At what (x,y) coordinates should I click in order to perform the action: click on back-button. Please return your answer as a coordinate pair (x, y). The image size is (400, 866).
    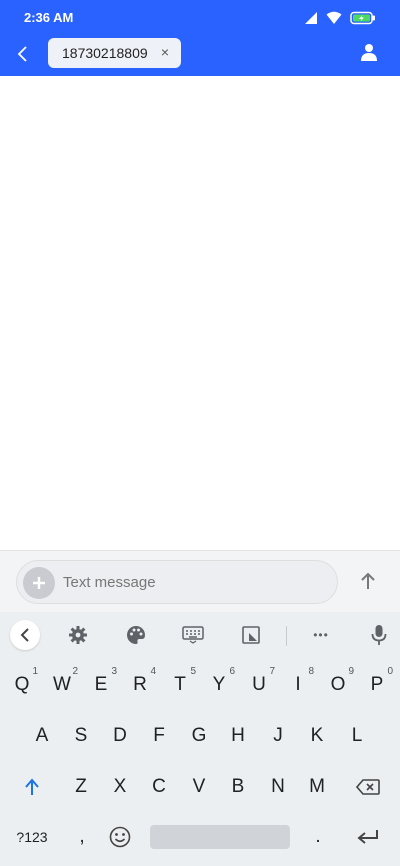
    Looking at the image, I should click on (22, 54).